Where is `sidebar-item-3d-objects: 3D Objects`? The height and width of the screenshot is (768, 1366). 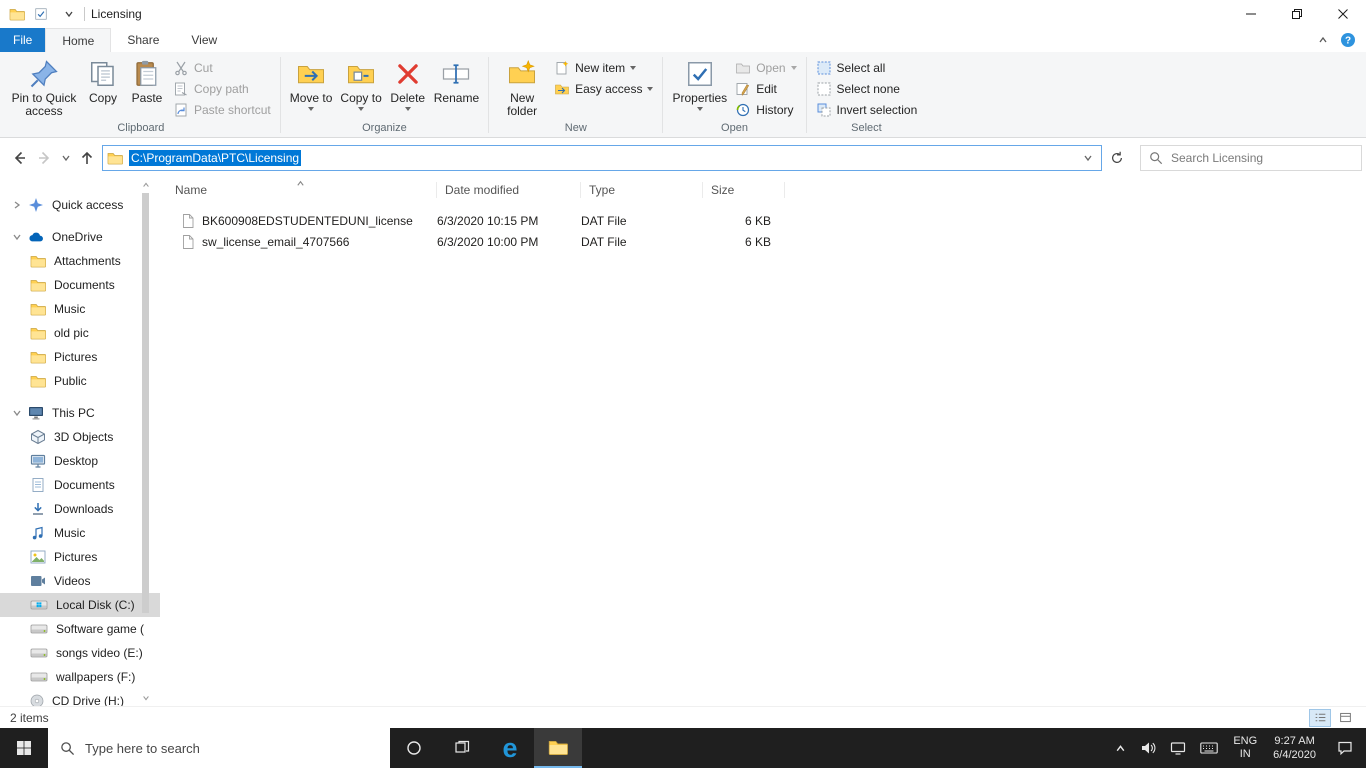
sidebar-item-3d-objects: 3D Objects is located at coordinates (80, 437).